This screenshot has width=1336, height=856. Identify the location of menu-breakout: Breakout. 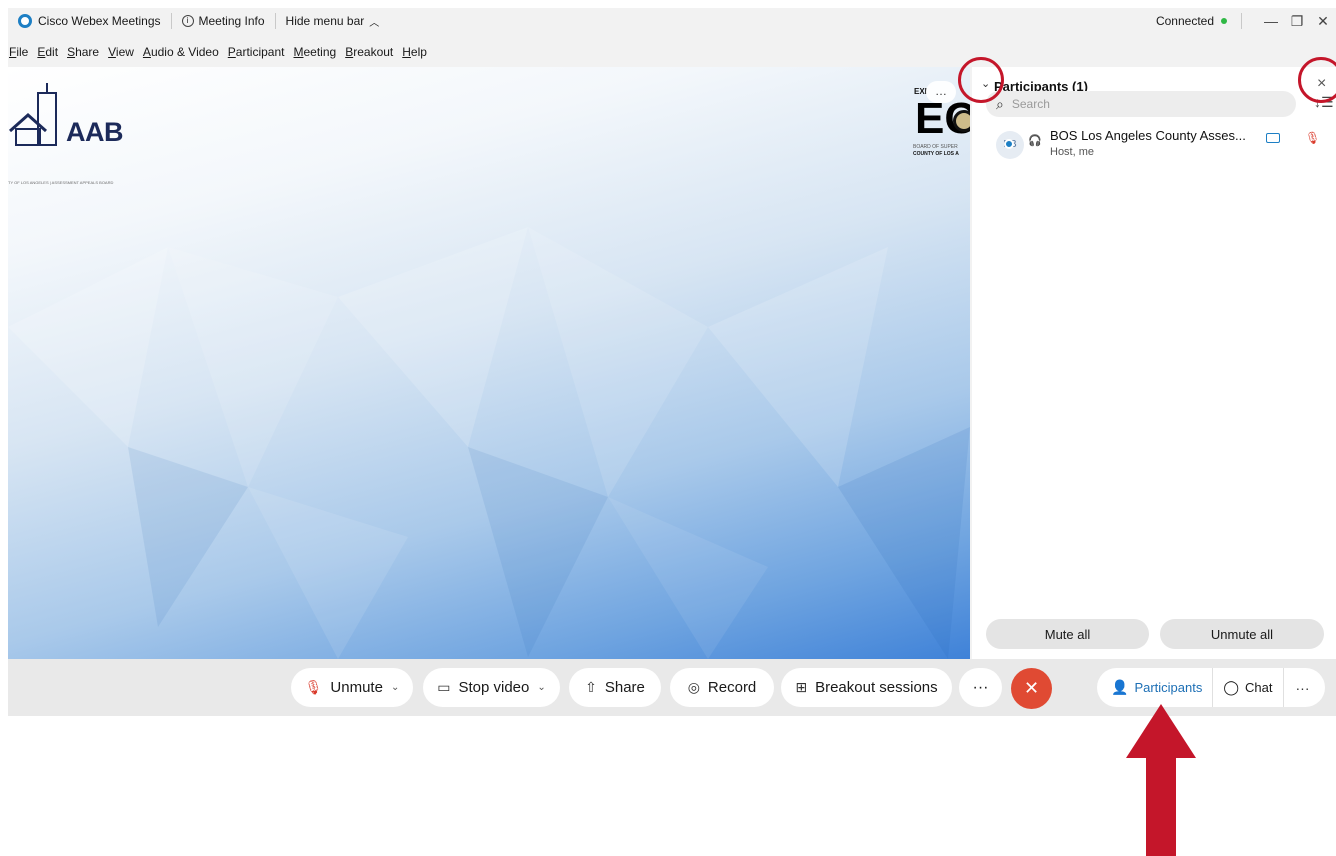
(369, 52).